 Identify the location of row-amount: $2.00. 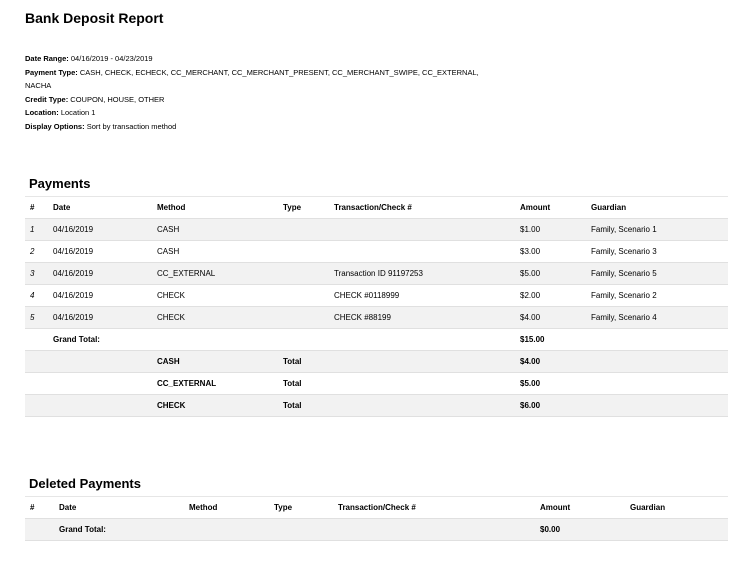
(555, 295).